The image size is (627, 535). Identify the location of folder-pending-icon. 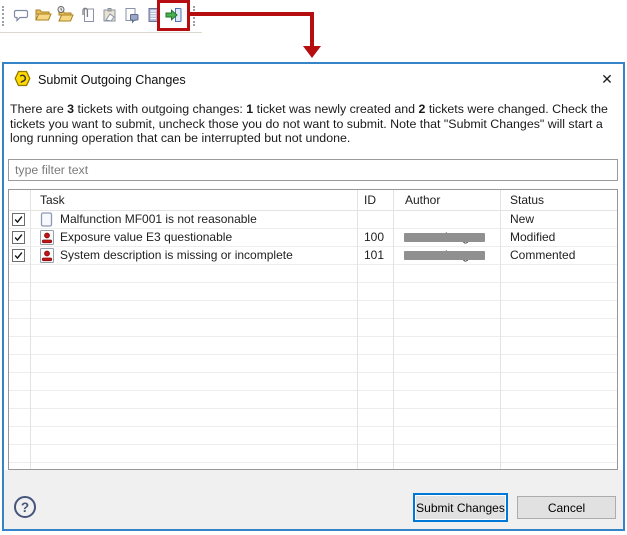
(65, 15).